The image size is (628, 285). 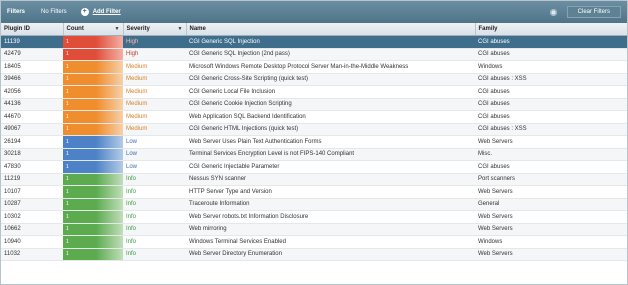 I want to click on plugin-id-cell: 42479, so click(x=32, y=54).